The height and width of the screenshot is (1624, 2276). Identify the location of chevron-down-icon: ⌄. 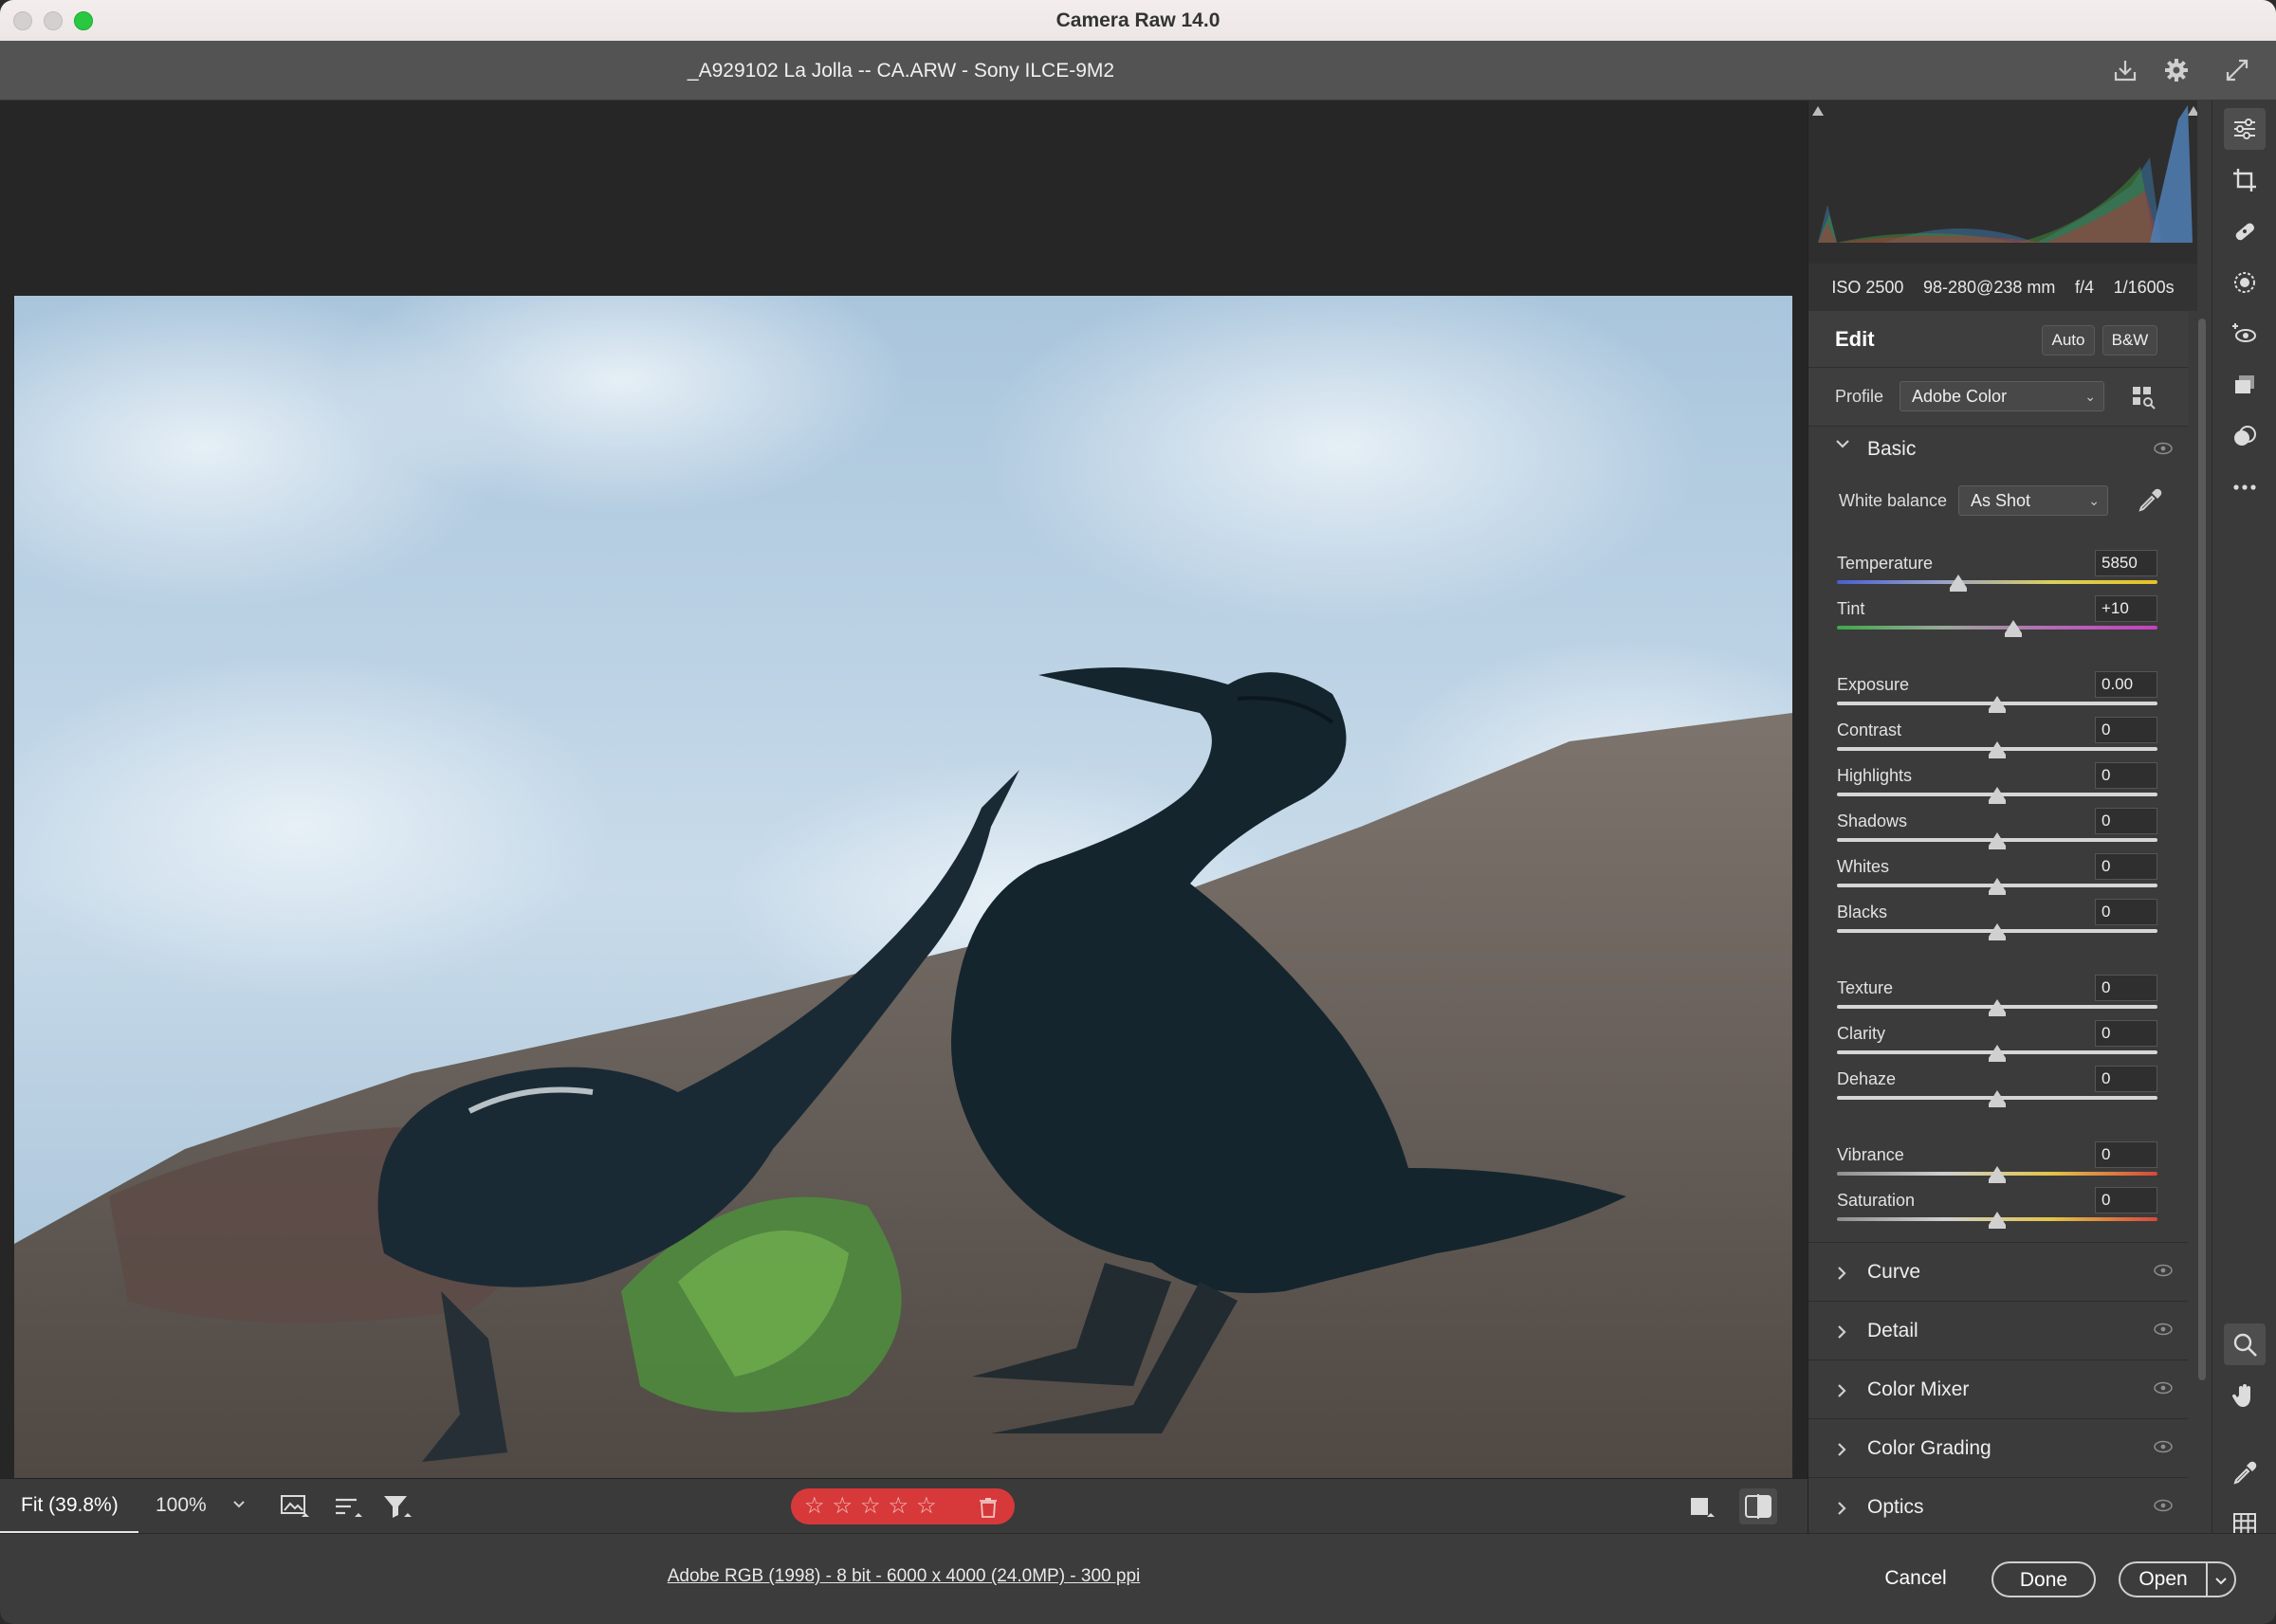
(2090, 396).